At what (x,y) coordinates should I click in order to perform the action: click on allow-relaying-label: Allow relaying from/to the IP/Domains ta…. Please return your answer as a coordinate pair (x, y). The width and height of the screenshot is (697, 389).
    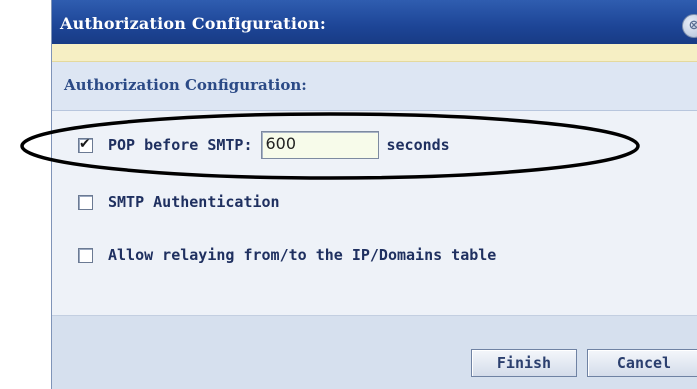
    Looking at the image, I should click on (302, 255).